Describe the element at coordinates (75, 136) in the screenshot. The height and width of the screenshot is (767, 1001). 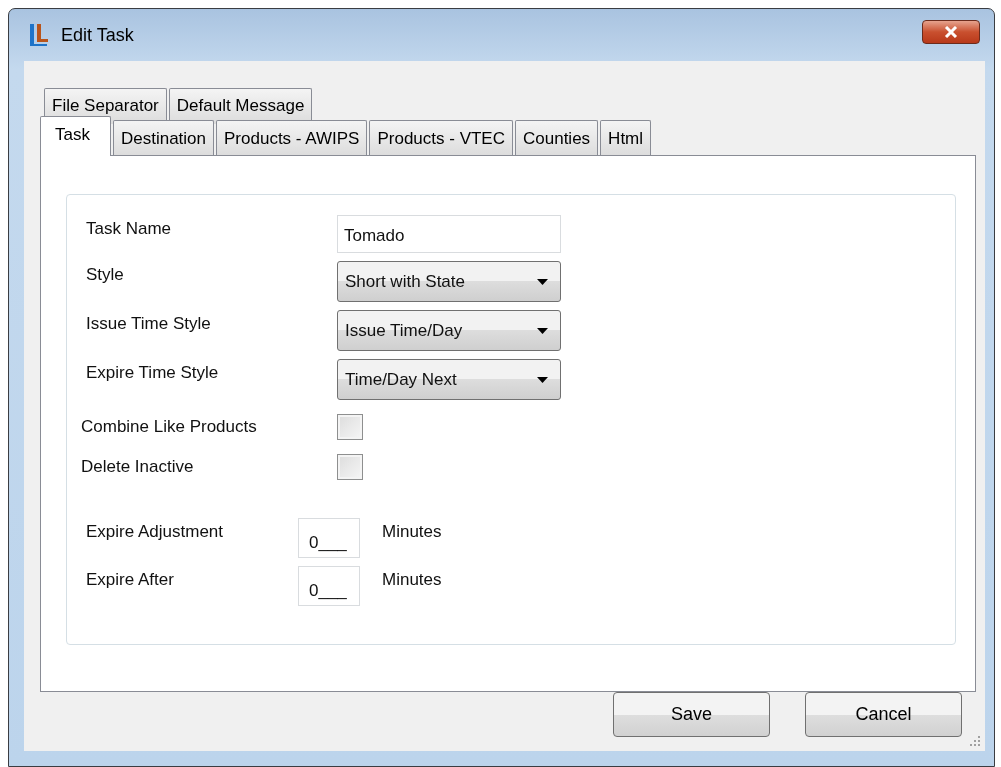
I see `tab: Task` at that location.